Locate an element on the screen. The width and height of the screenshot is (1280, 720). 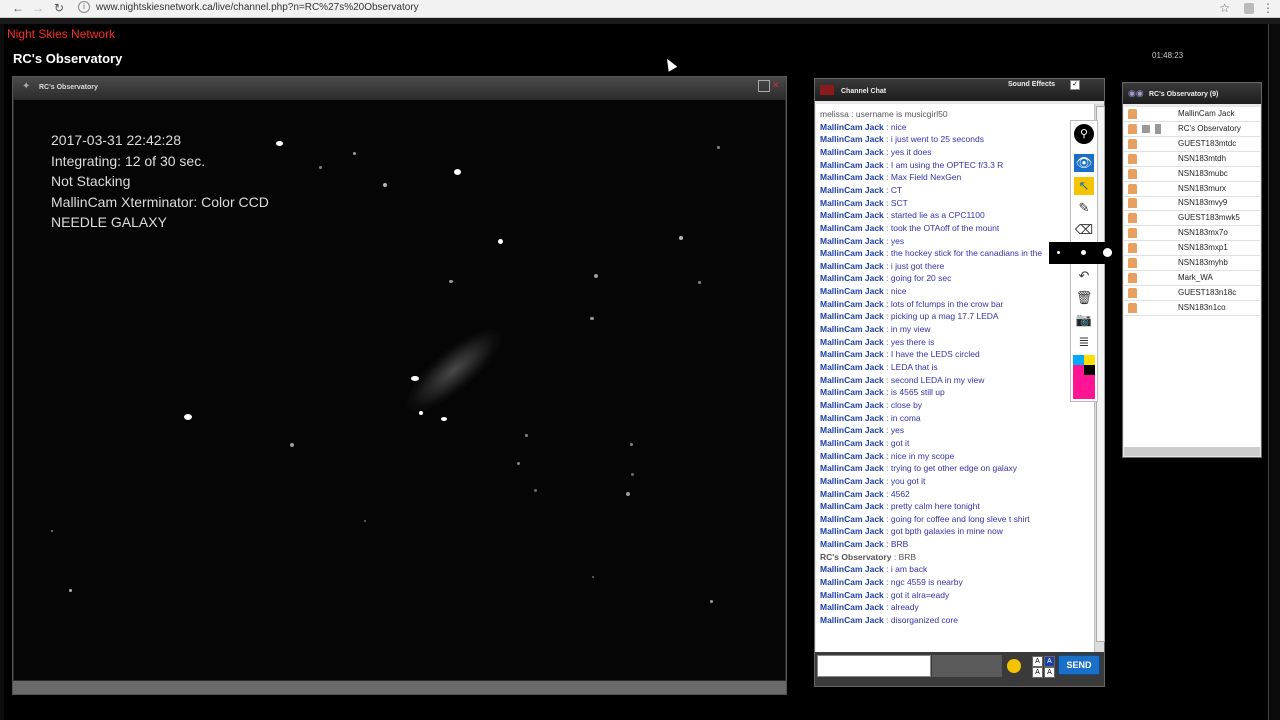
emoji-icon is located at coordinates (1014, 666).